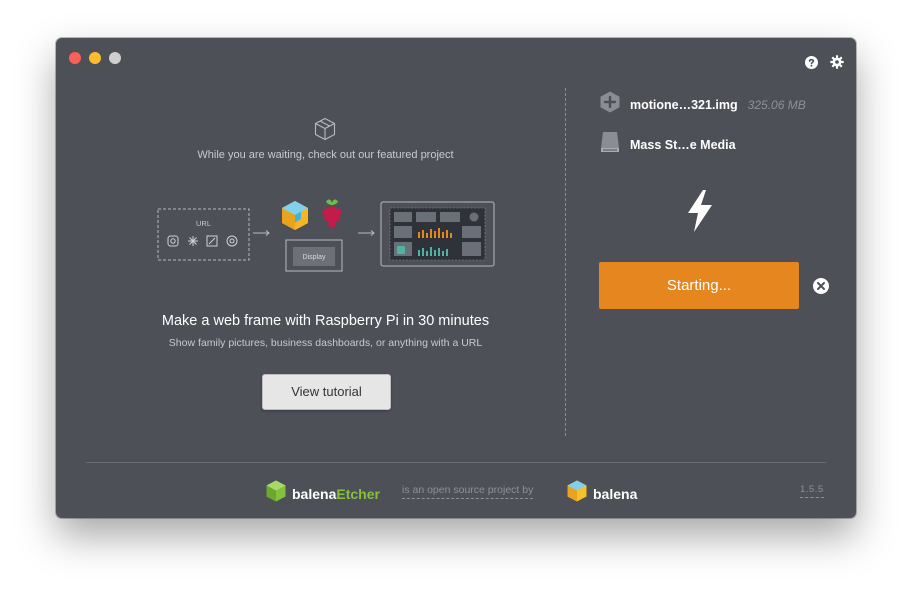 This screenshot has height=592, width=912. I want to click on image-size: 325.06 MB, so click(776, 104).